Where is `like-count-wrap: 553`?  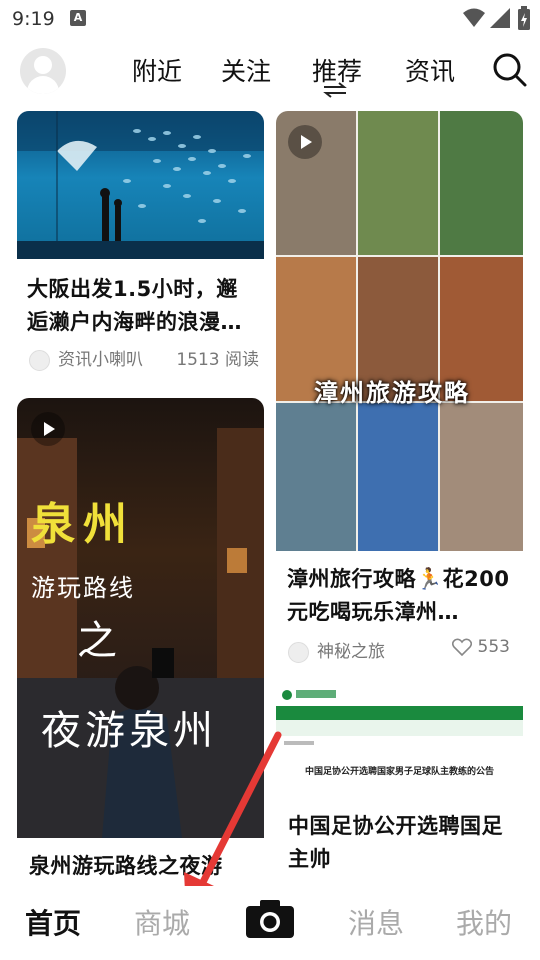
like-count-wrap: 553 is located at coordinates (480, 647).